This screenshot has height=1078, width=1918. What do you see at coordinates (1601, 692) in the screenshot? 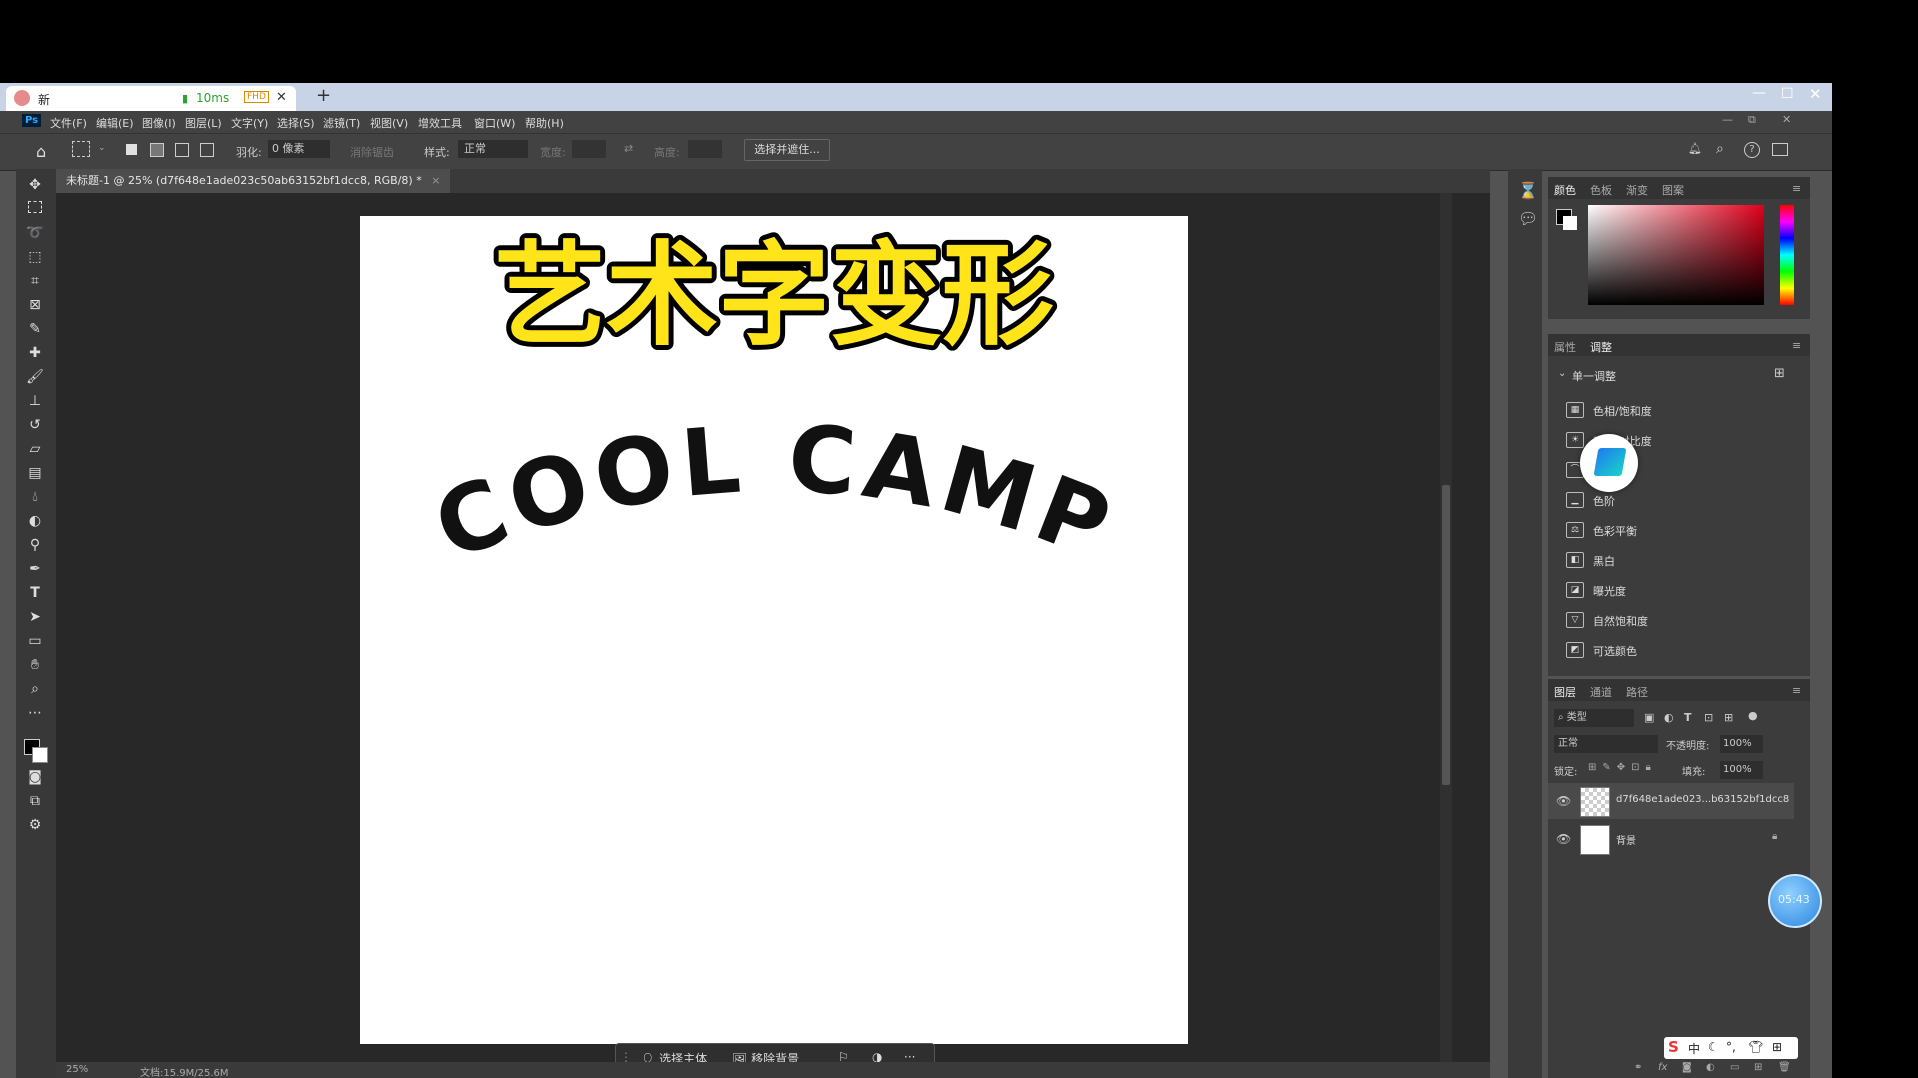
I see `tab-channels: 通道` at bounding box center [1601, 692].